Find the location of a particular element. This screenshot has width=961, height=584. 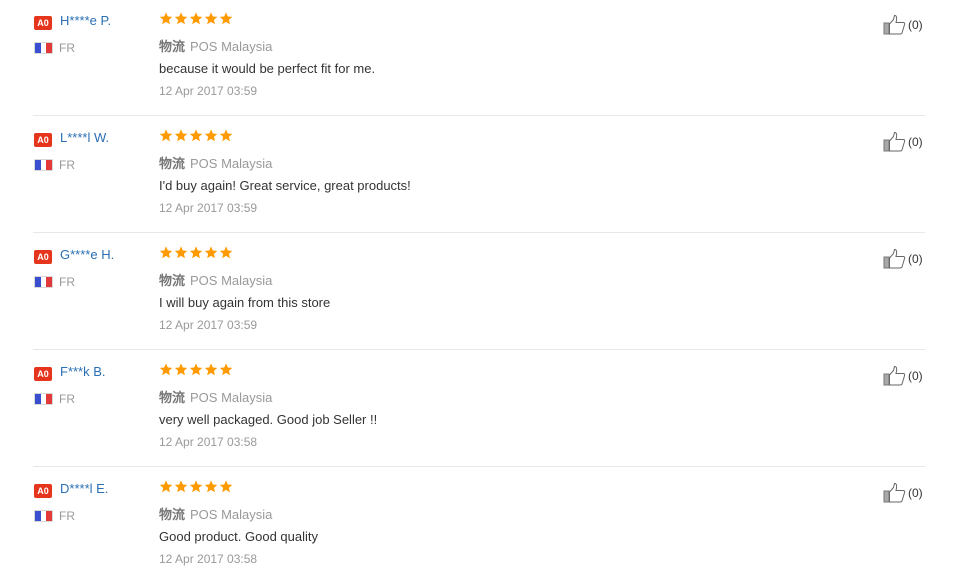

buyer-name-link: D****l E. is located at coordinates (84, 488).